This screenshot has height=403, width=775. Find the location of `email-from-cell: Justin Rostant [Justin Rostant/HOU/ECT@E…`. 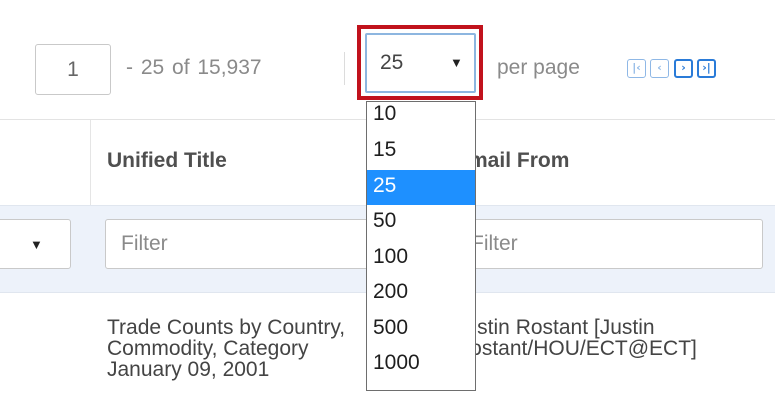

email-from-cell: Justin Rostant [Justin Rostant/HOU/ECT@E… is located at coordinates (615, 338).